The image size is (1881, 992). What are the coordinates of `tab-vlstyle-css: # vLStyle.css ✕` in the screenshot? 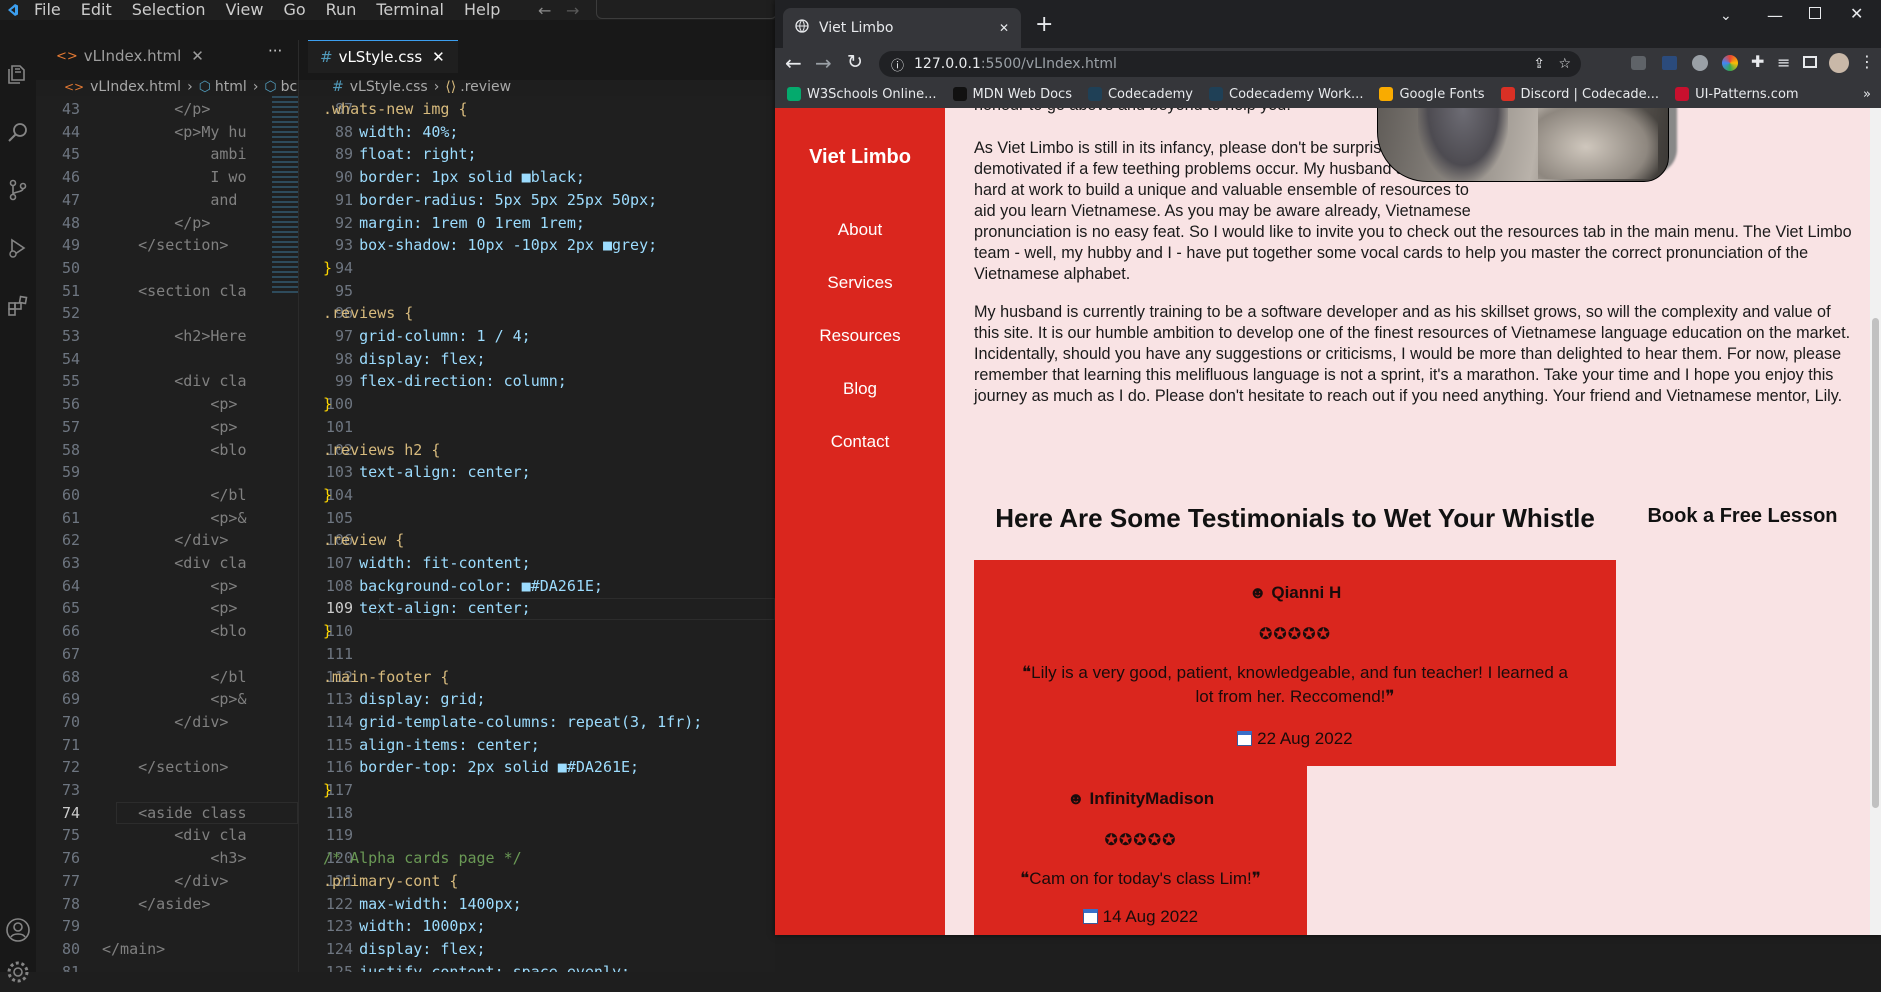 It's located at (383, 56).